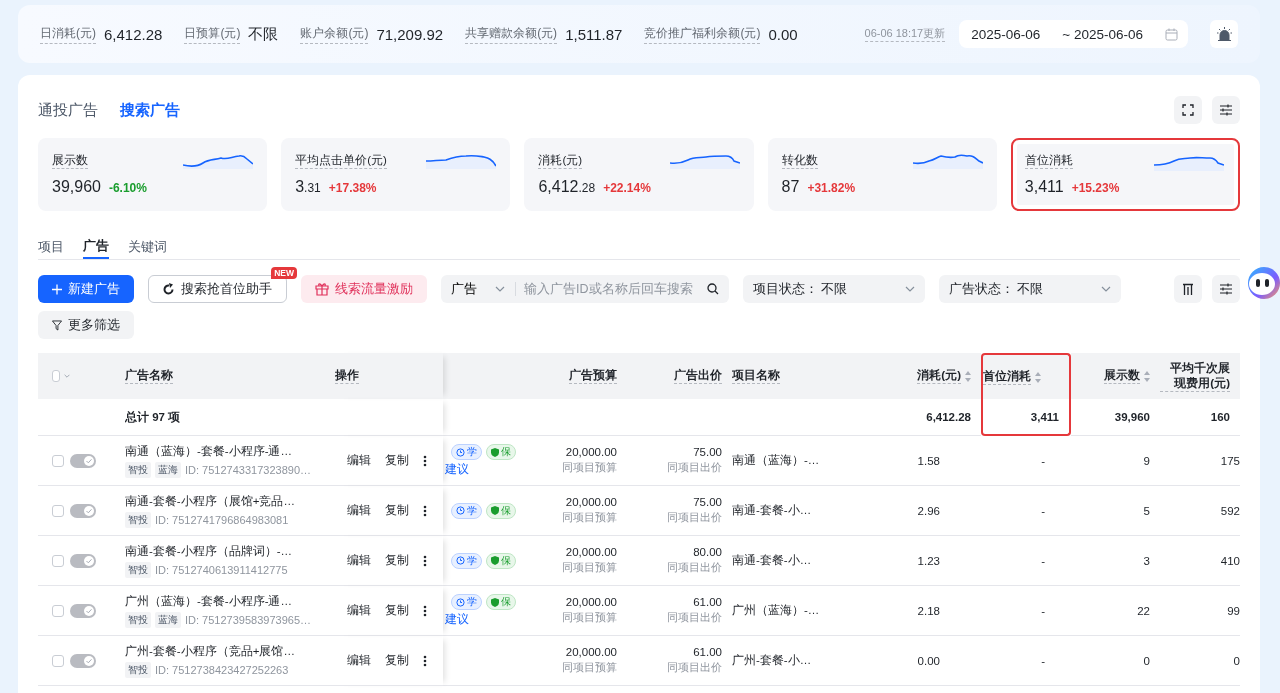 The width and height of the screenshot is (1280, 693). I want to click on metric-card: 消耗(元) 6,412.28 +22.14%, so click(639, 174).